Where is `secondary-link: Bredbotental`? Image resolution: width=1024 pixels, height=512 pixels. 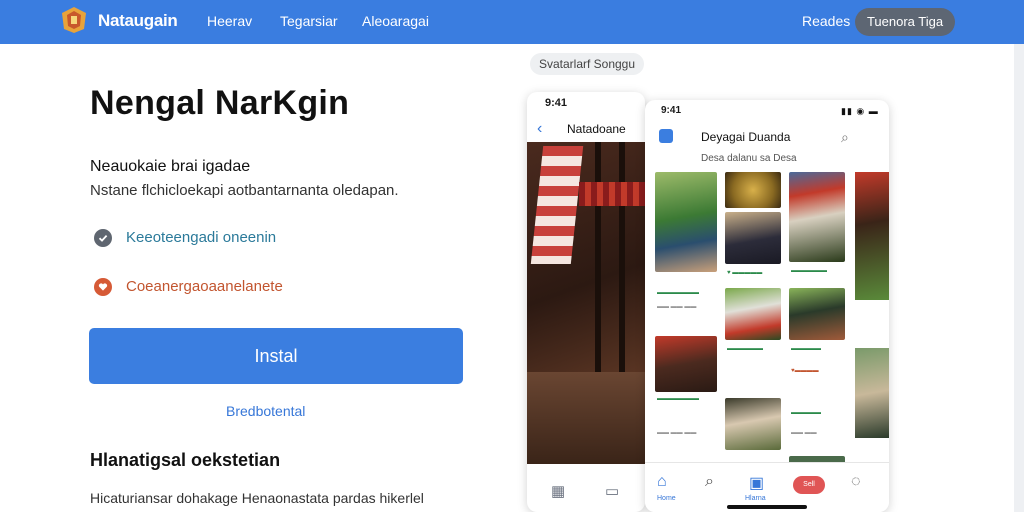 secondary-link: Bredbotental is located at coordinates (265, 411).